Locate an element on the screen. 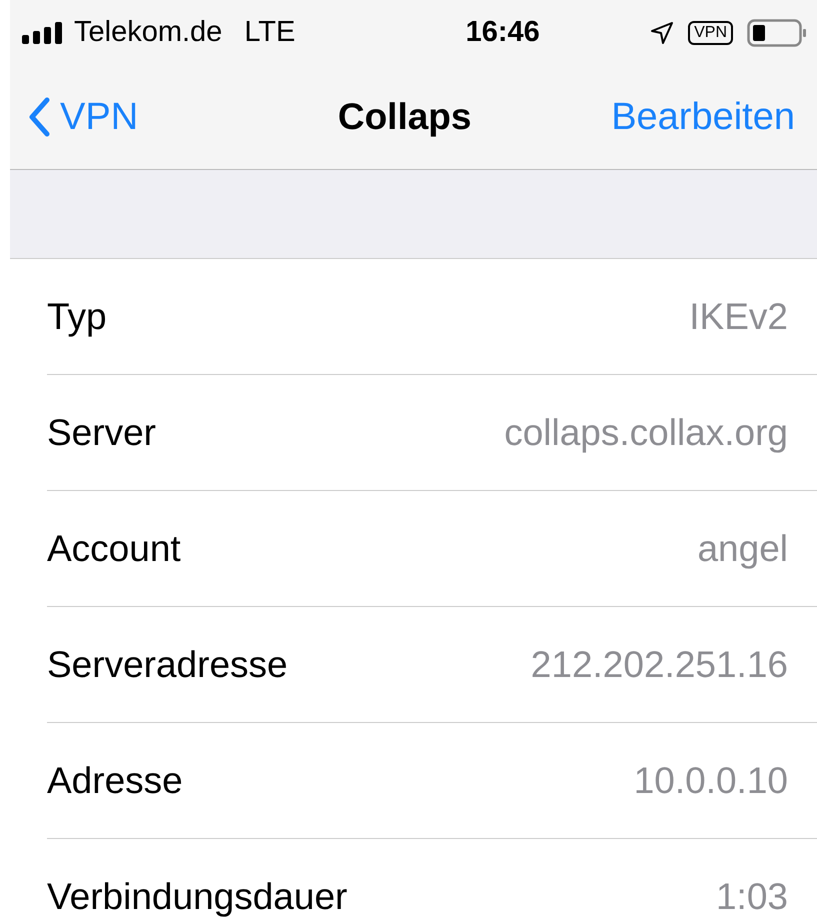  battery-icon is located at coordinates (777, 32).